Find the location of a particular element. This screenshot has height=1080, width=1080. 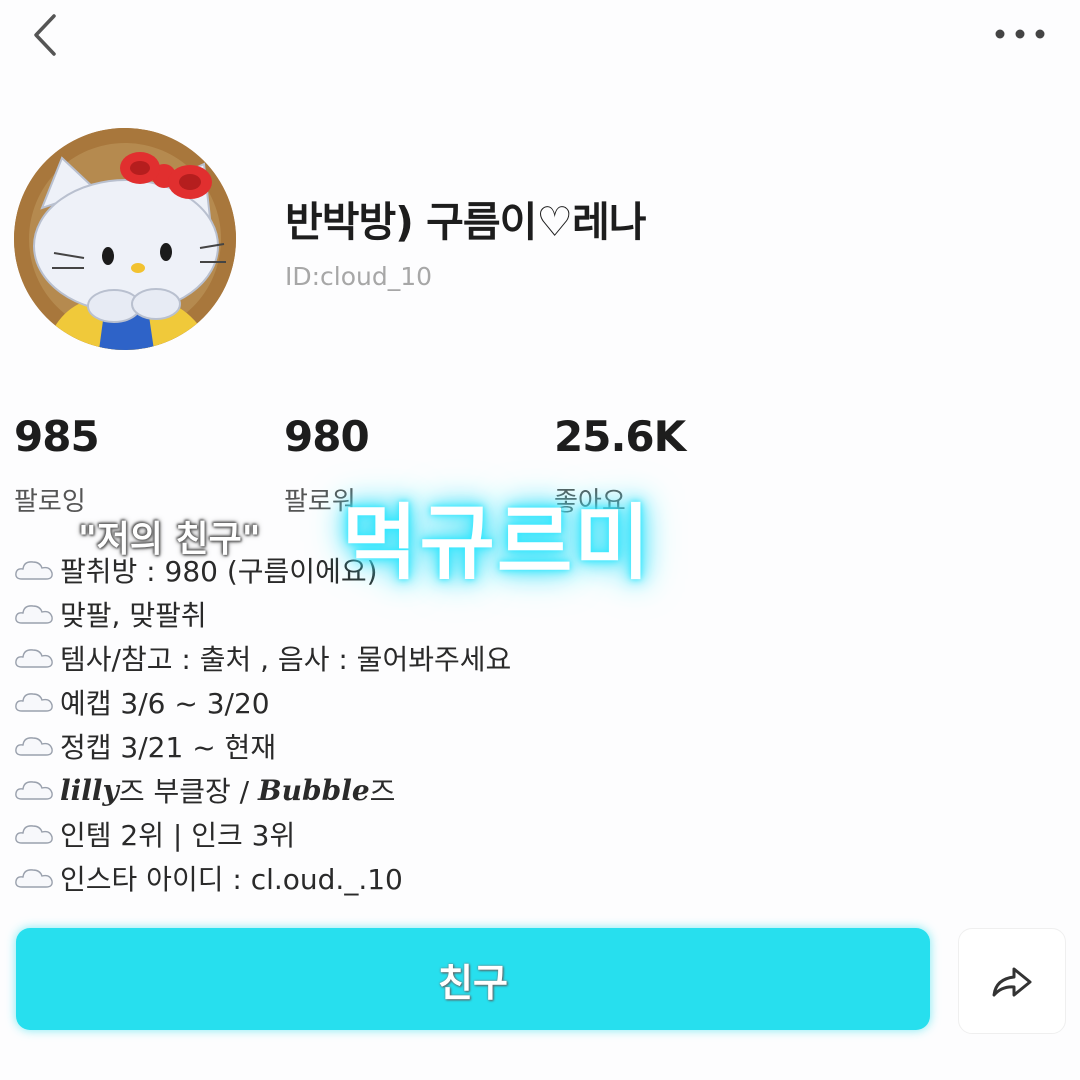

bio-text: 맞팔, 맞팔취 is located at coordinates (133, 615).